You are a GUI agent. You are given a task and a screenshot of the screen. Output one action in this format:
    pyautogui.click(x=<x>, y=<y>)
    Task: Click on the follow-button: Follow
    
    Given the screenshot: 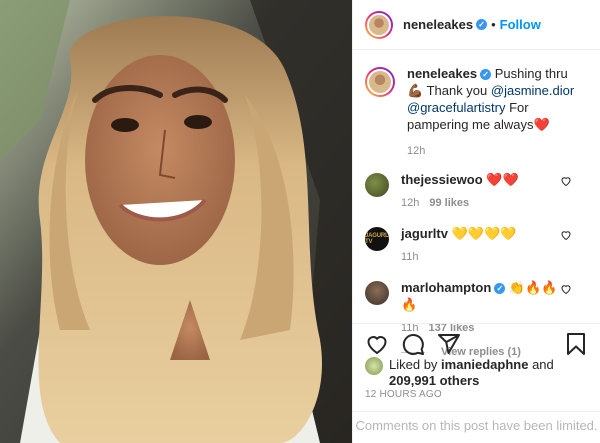 What is the action you would take?
    pyautogui.click(x=520, y=24)
    